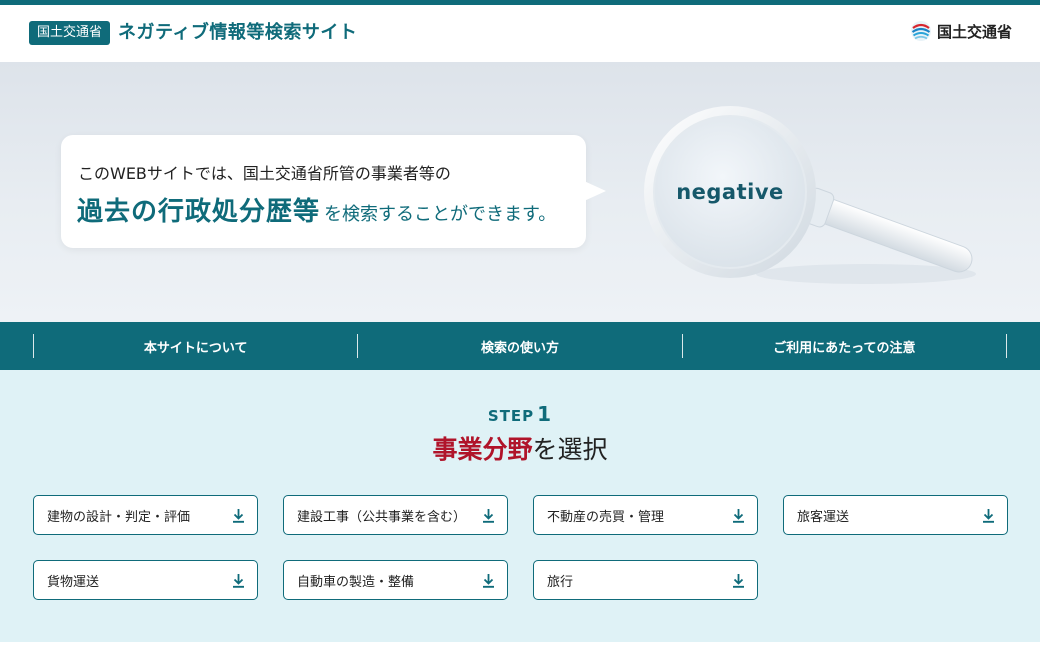 The height and width of the screenshot is (650, 1040). I want to click on field-button-label: 貨物運送, so click(73, 582).